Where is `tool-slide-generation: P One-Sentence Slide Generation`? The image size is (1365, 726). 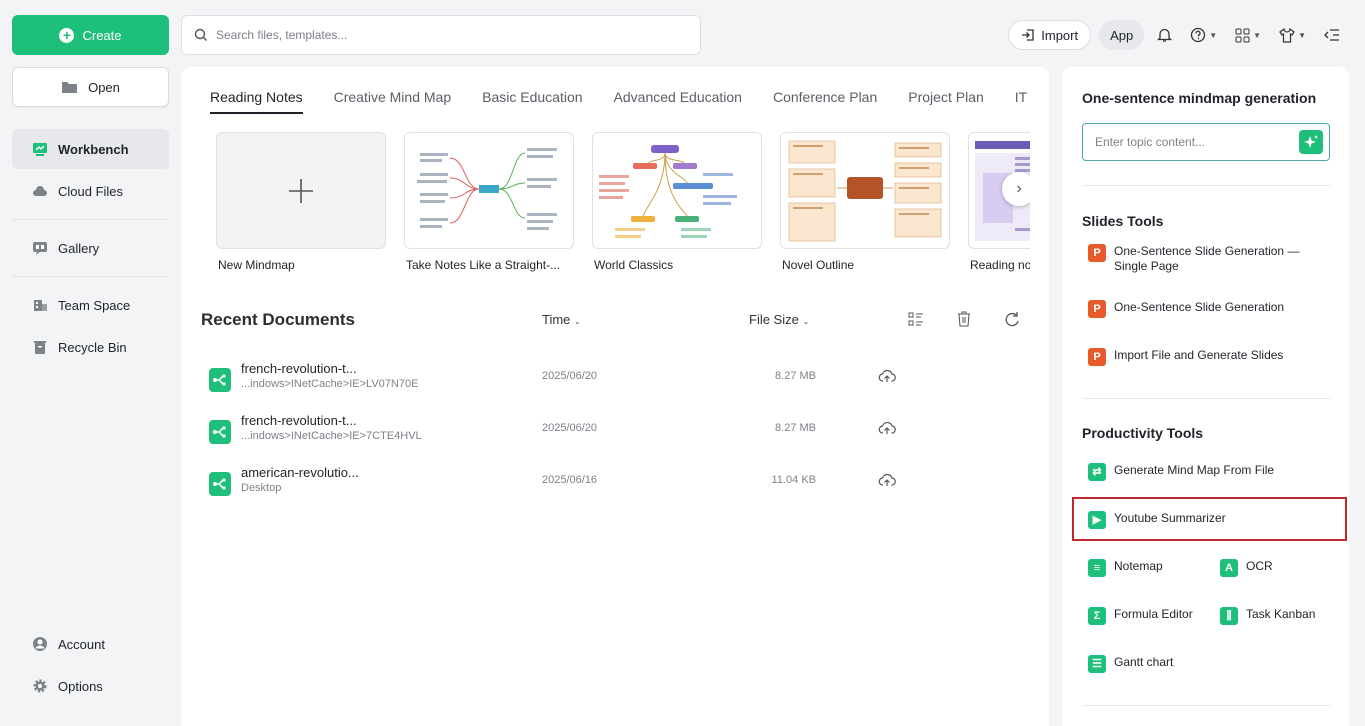
tool-slide-generation: P One-Sentence Slide Generation is located at coordinates (1186, 309).